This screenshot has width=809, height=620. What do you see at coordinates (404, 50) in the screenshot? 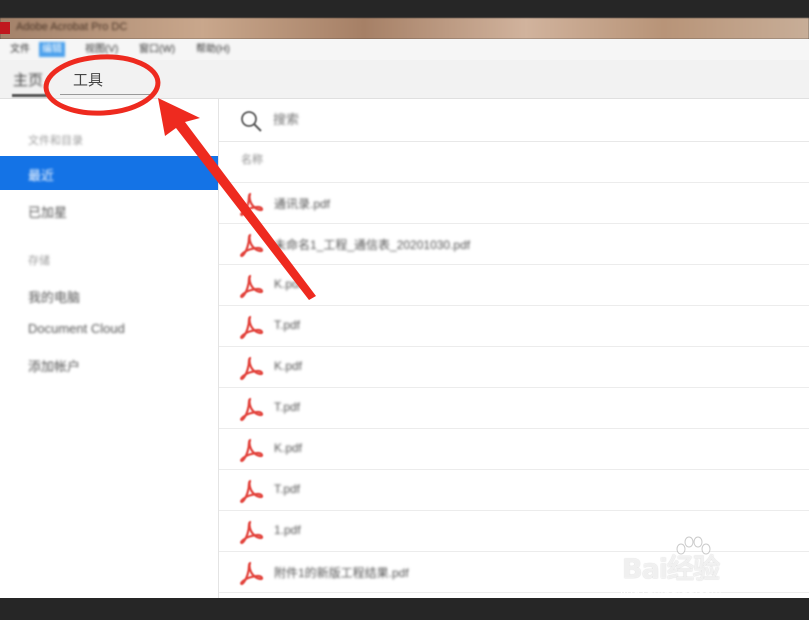
I see `menu-bar: 文件 编辑 视图(V) 窗口(W) 帮助(H)` at bounding box center [404, 50].